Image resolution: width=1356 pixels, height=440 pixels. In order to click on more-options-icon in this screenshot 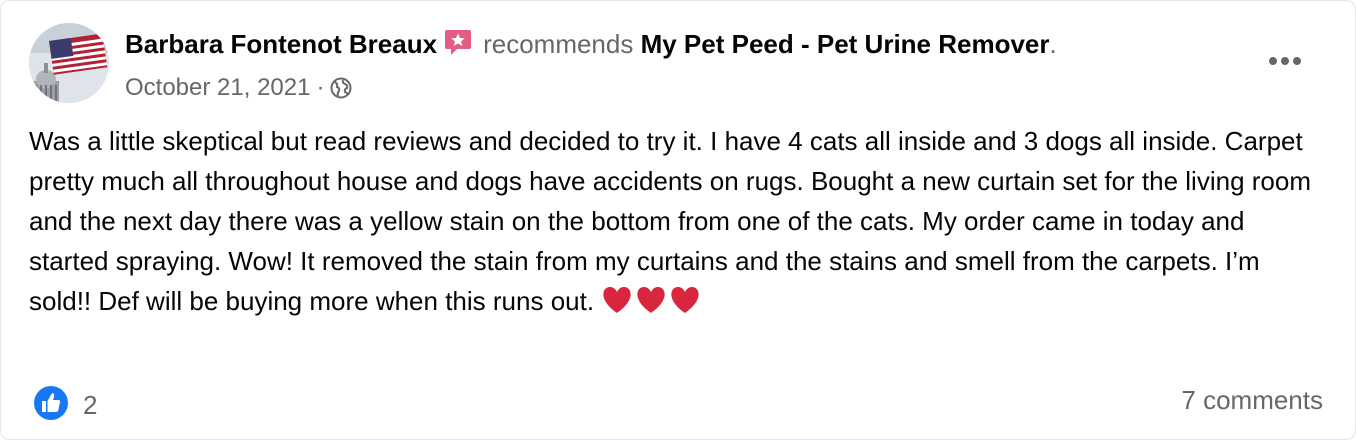, I will do `click(1285, 61)`.